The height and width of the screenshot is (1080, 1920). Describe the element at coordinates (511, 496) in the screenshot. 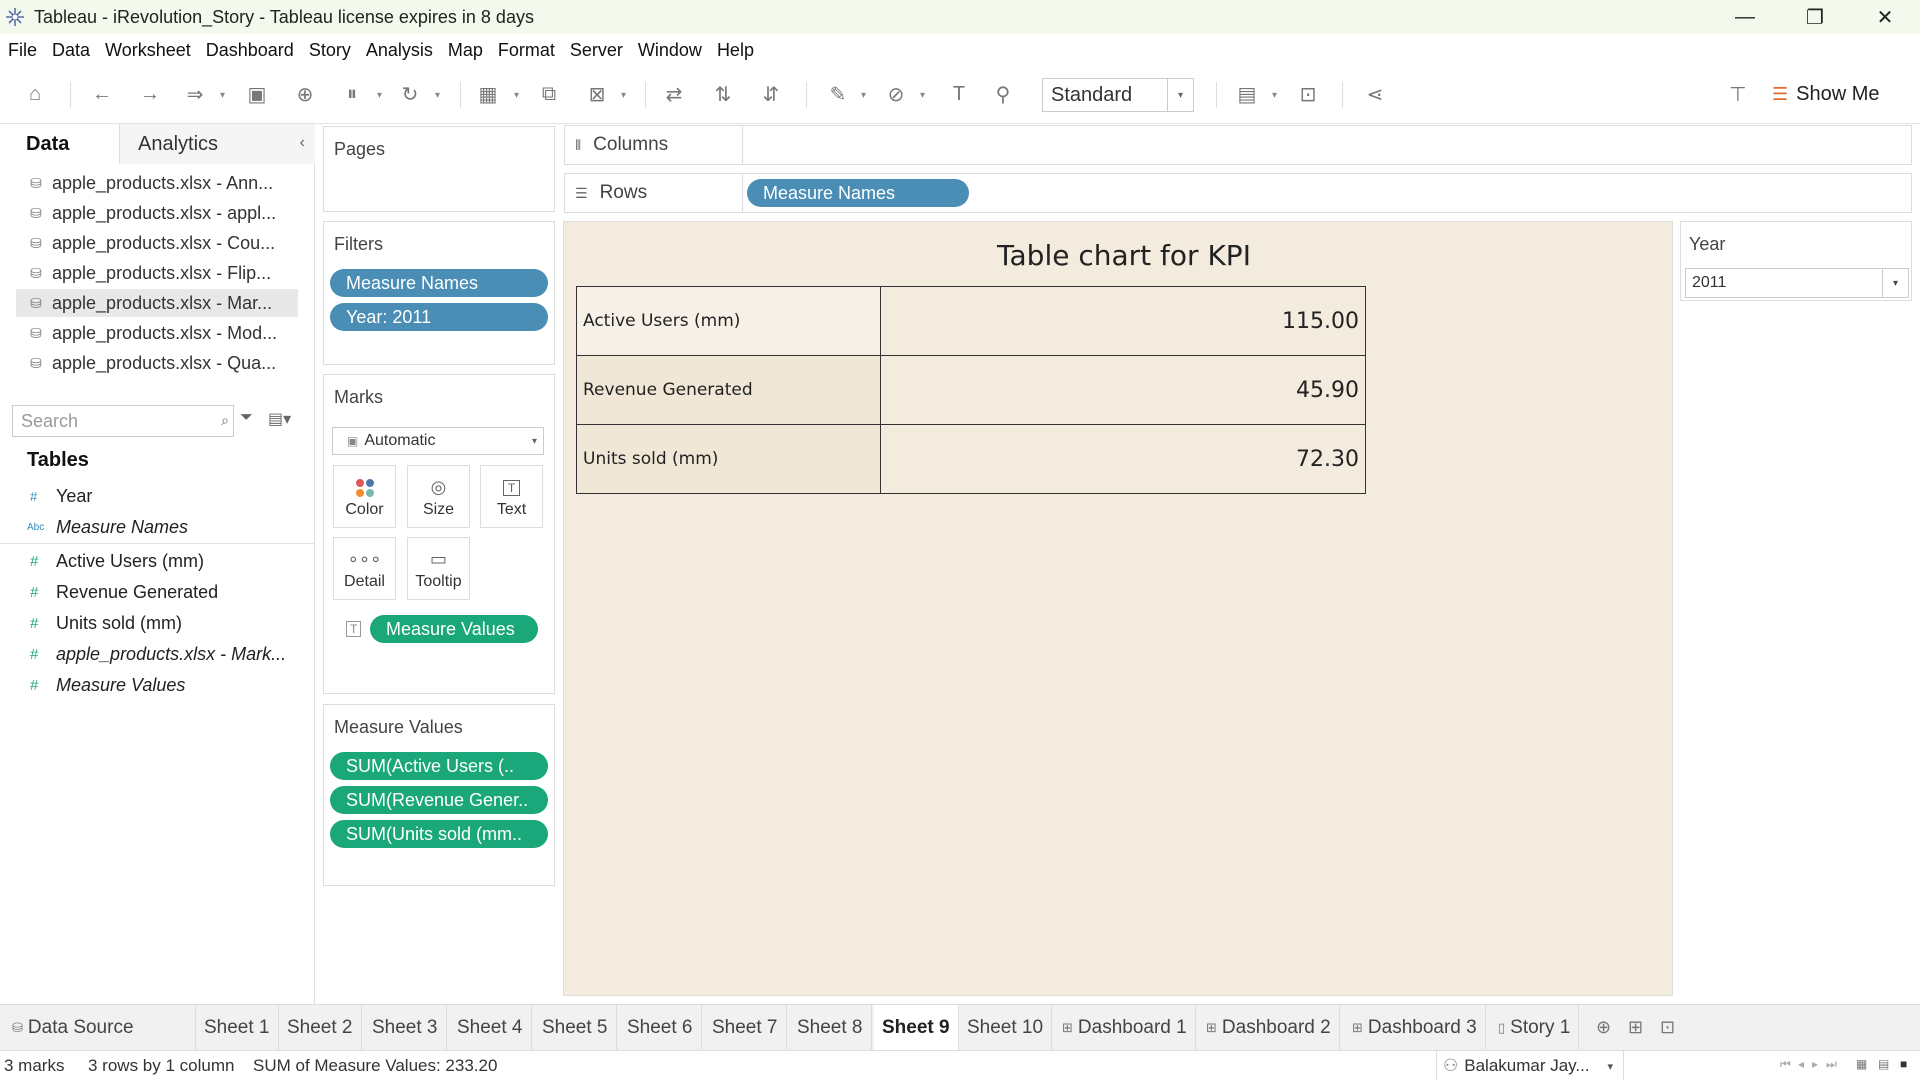

I see `text-button: T Text` at that location.